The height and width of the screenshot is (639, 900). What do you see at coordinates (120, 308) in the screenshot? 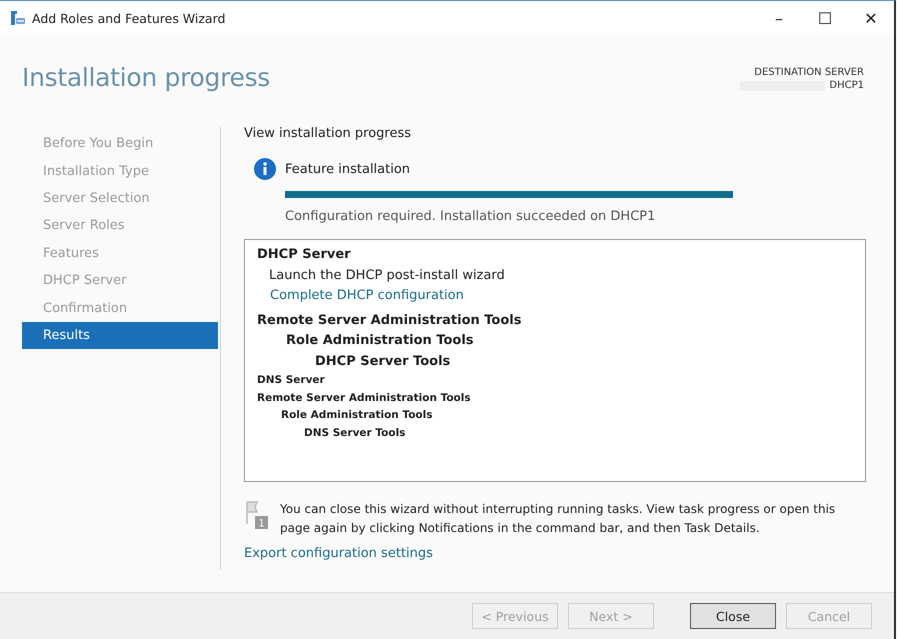
I see `wizard-step: Confirmation` at bounding box center [120, 308].